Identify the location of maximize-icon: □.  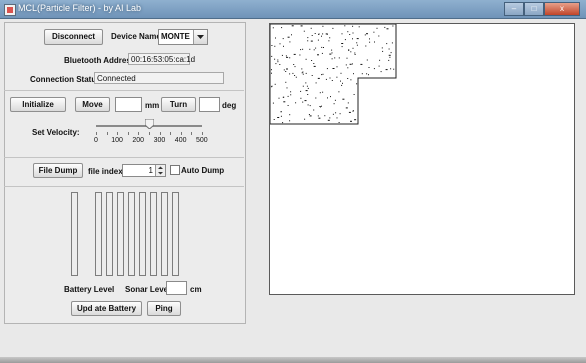
(534, 9).